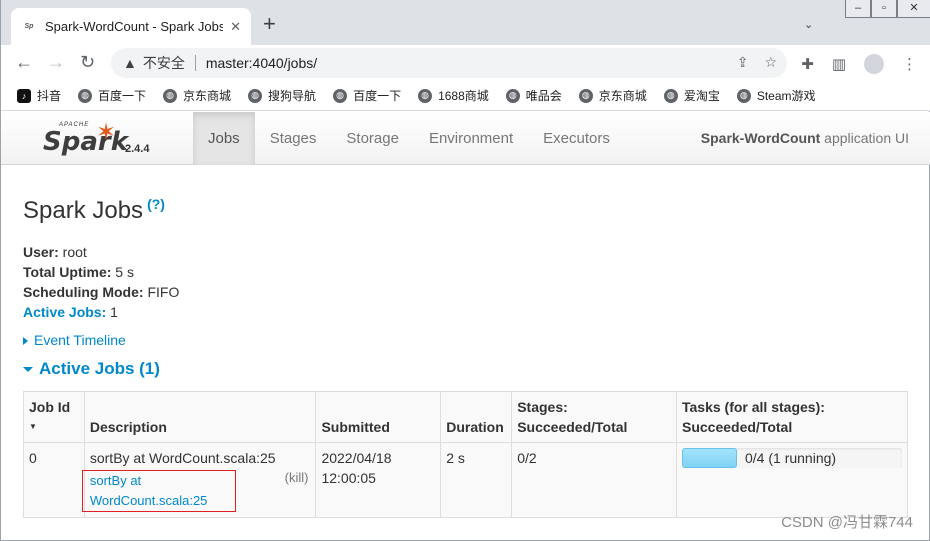 Image resolution: width=930 pixels, height=541 pixels. What do you see at coordinates (378, 417) in the screenshot?
I see `col-submitted: Submitted` at bounding box center [378, 417].